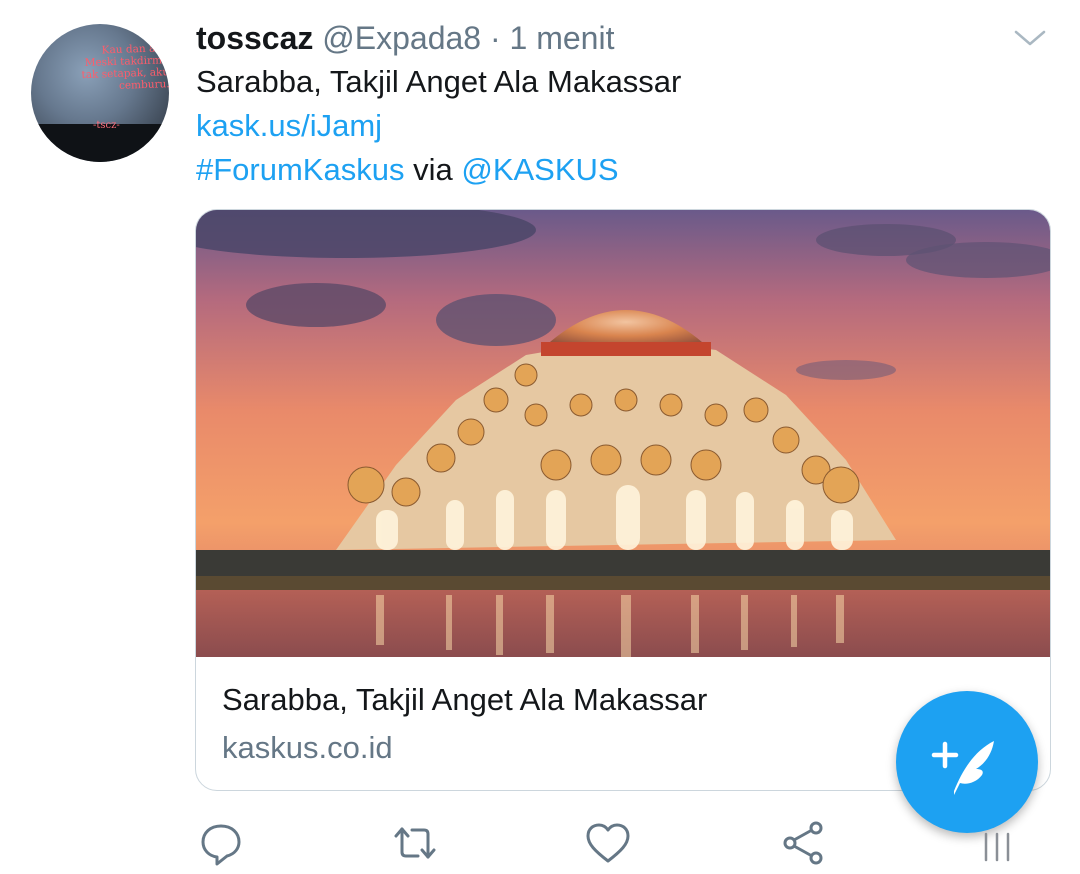 This screenshot has width=1080, height=874. Describe the element at coordinates (803, 843) in the screenshot. I see `share-icon` at that location.